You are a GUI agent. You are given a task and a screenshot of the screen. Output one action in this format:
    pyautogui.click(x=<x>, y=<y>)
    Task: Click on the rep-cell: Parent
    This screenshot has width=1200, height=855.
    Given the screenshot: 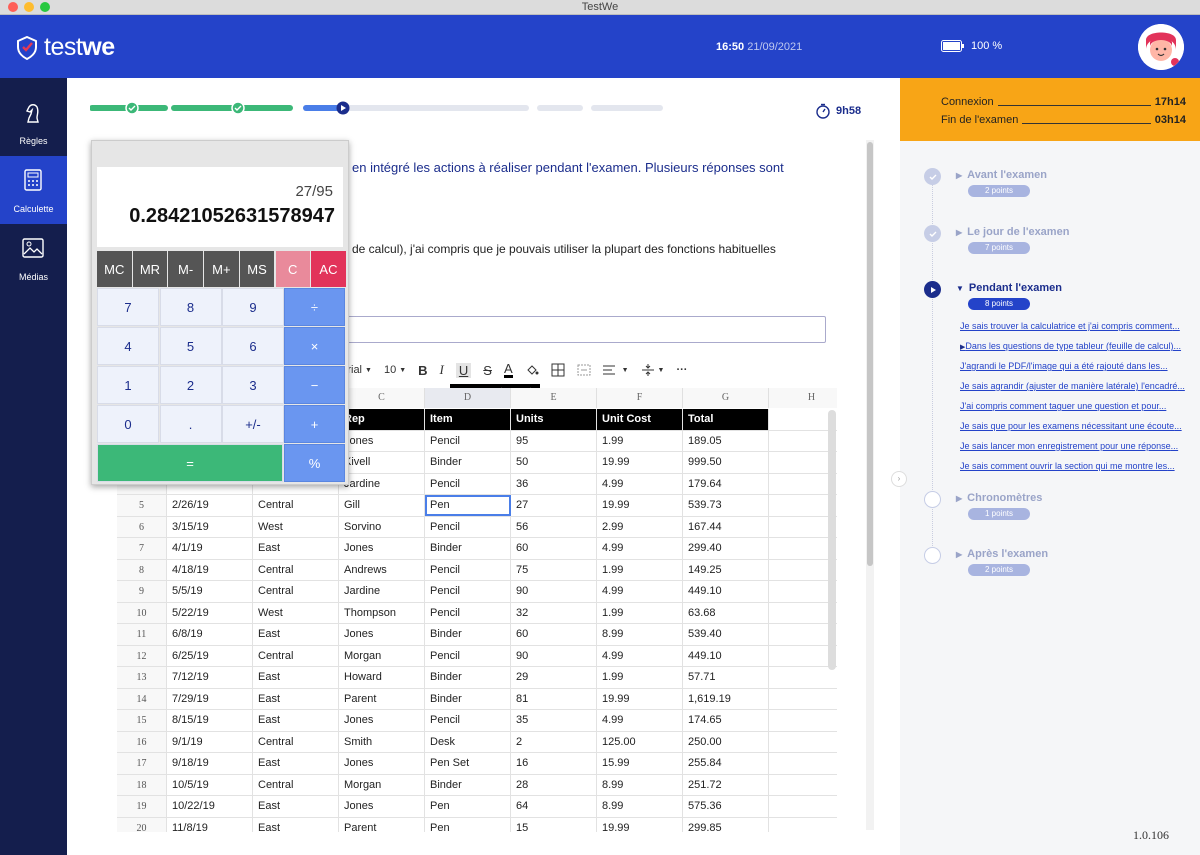 What is the action you would take?
    pyautogui.click(x=382, y=698)
    